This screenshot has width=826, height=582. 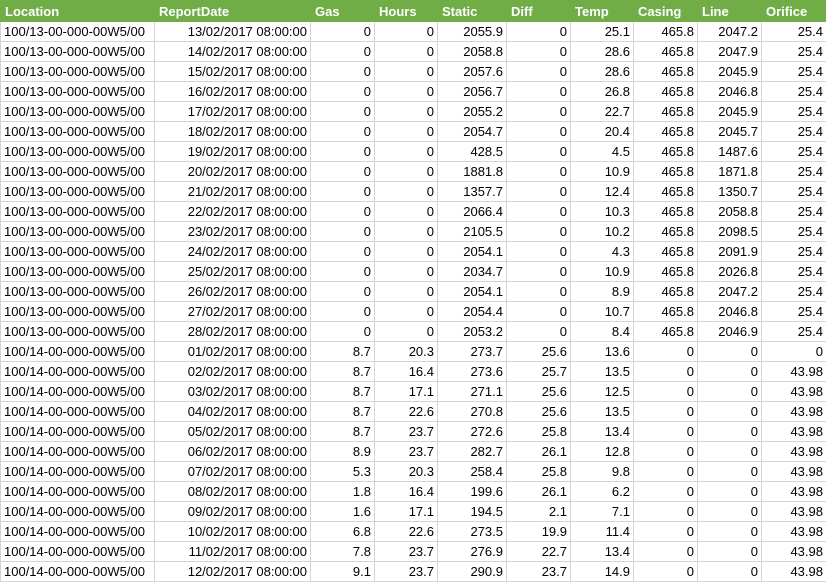 What do you see at coordinates (602, 252) in the screenshot?
I see `cell-temp: 4.3` at bounding box center [602, 252].